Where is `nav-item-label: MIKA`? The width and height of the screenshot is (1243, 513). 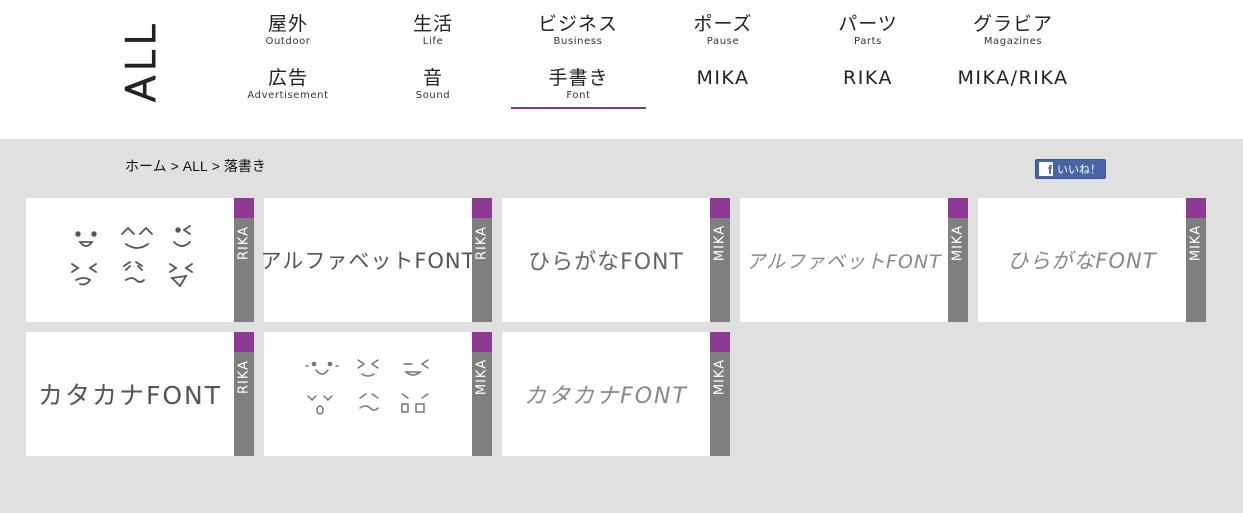 nav-item-label: MIKA is located at coordinates (723, 78).